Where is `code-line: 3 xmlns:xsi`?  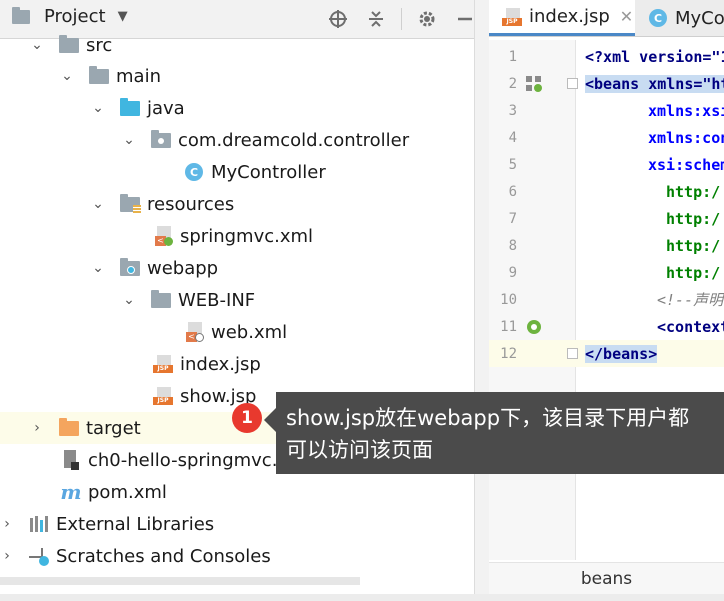
code-line: 3 xmlns:xsi is located at coordinates (606, 110).